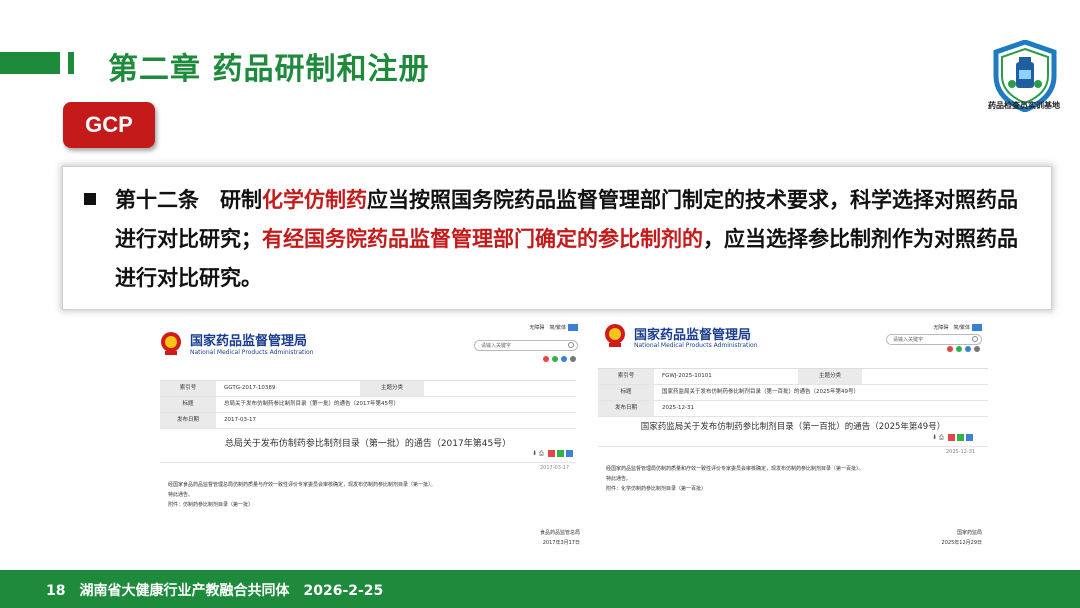 This screenshot has height=608, width=1080. I want to click on meta-value: 2025-12-31, so click(678, 408).